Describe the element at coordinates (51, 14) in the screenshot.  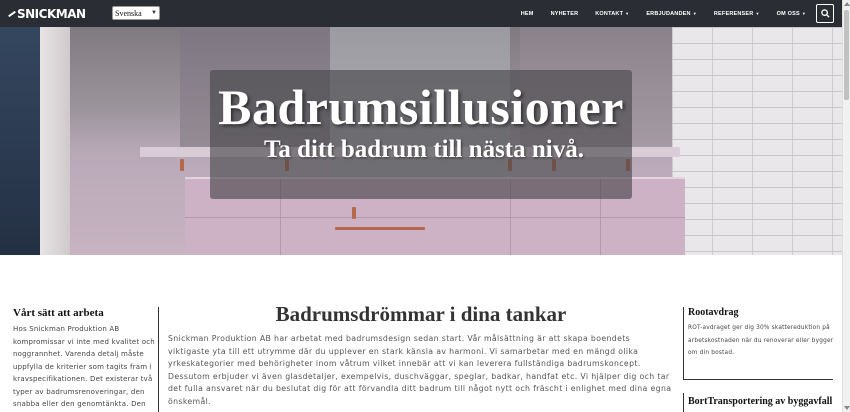
I see `logo-text: SNICKMAN` at that location.